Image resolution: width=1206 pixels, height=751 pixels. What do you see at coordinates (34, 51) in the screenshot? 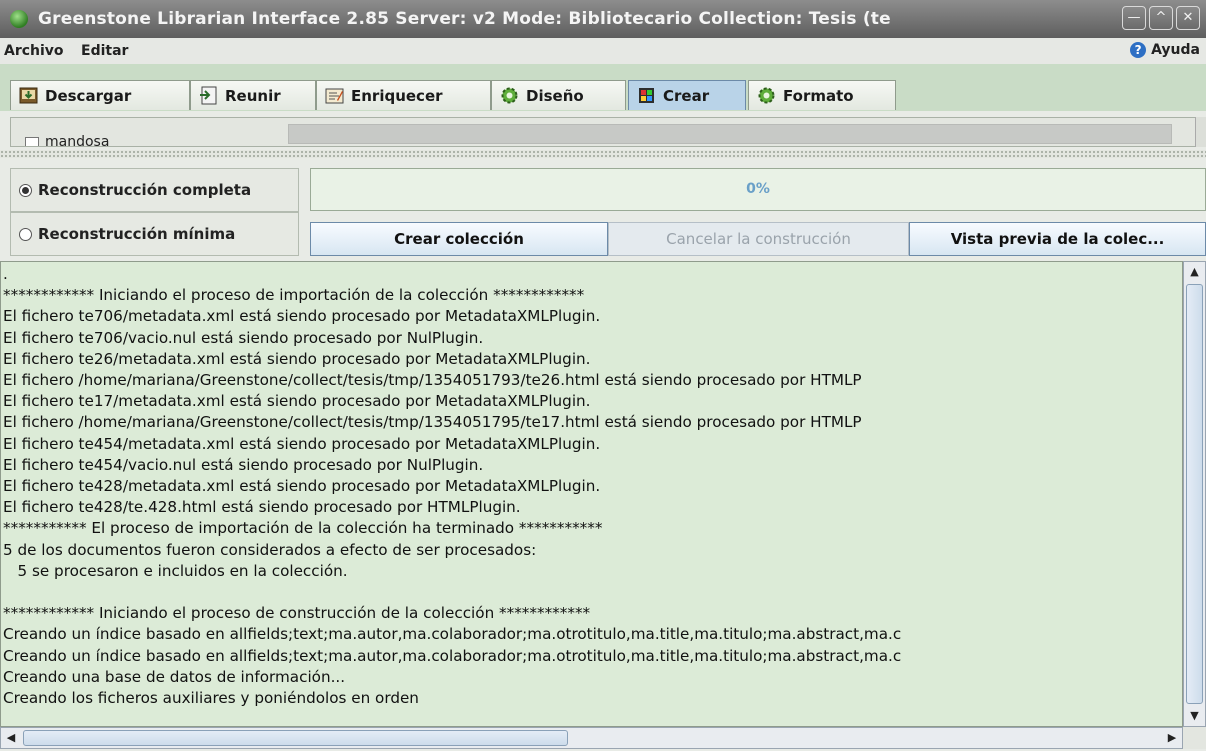
I see `menu-archivo: Archivo` at bounding box center [34, 51].